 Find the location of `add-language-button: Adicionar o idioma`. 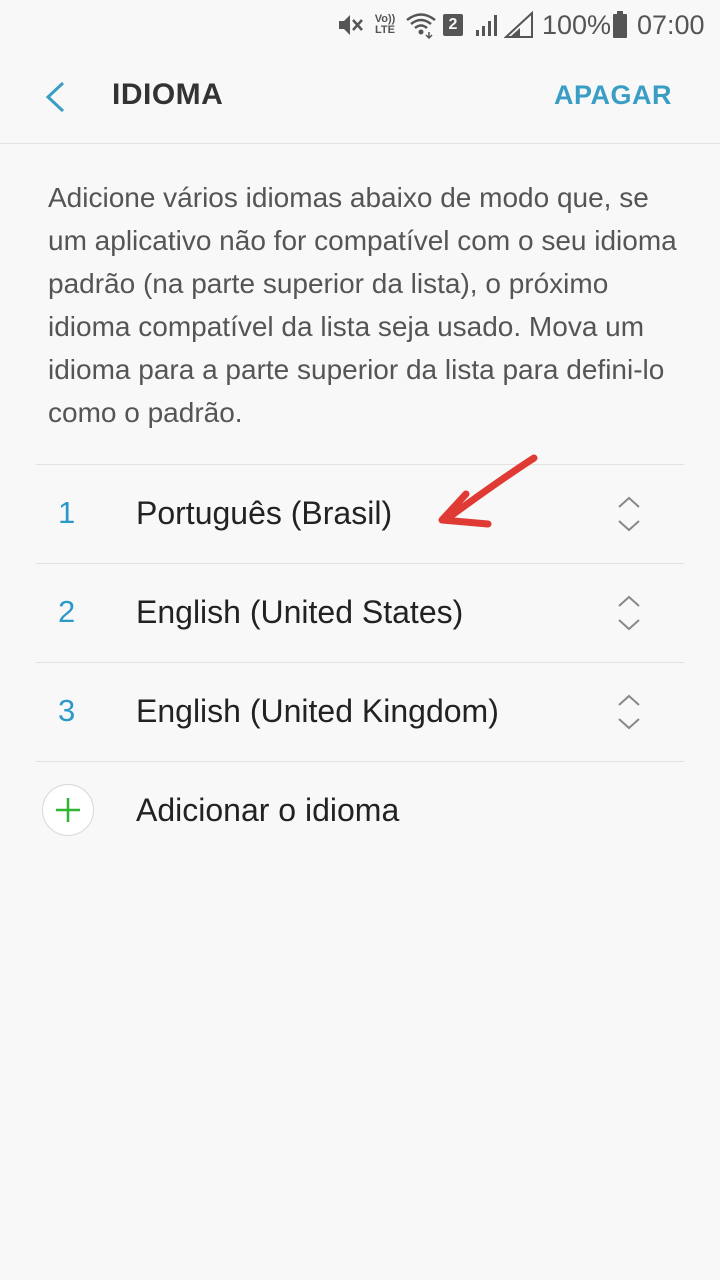

add-language-button: Adicionar o idioma is located at coordinates (360, 810).